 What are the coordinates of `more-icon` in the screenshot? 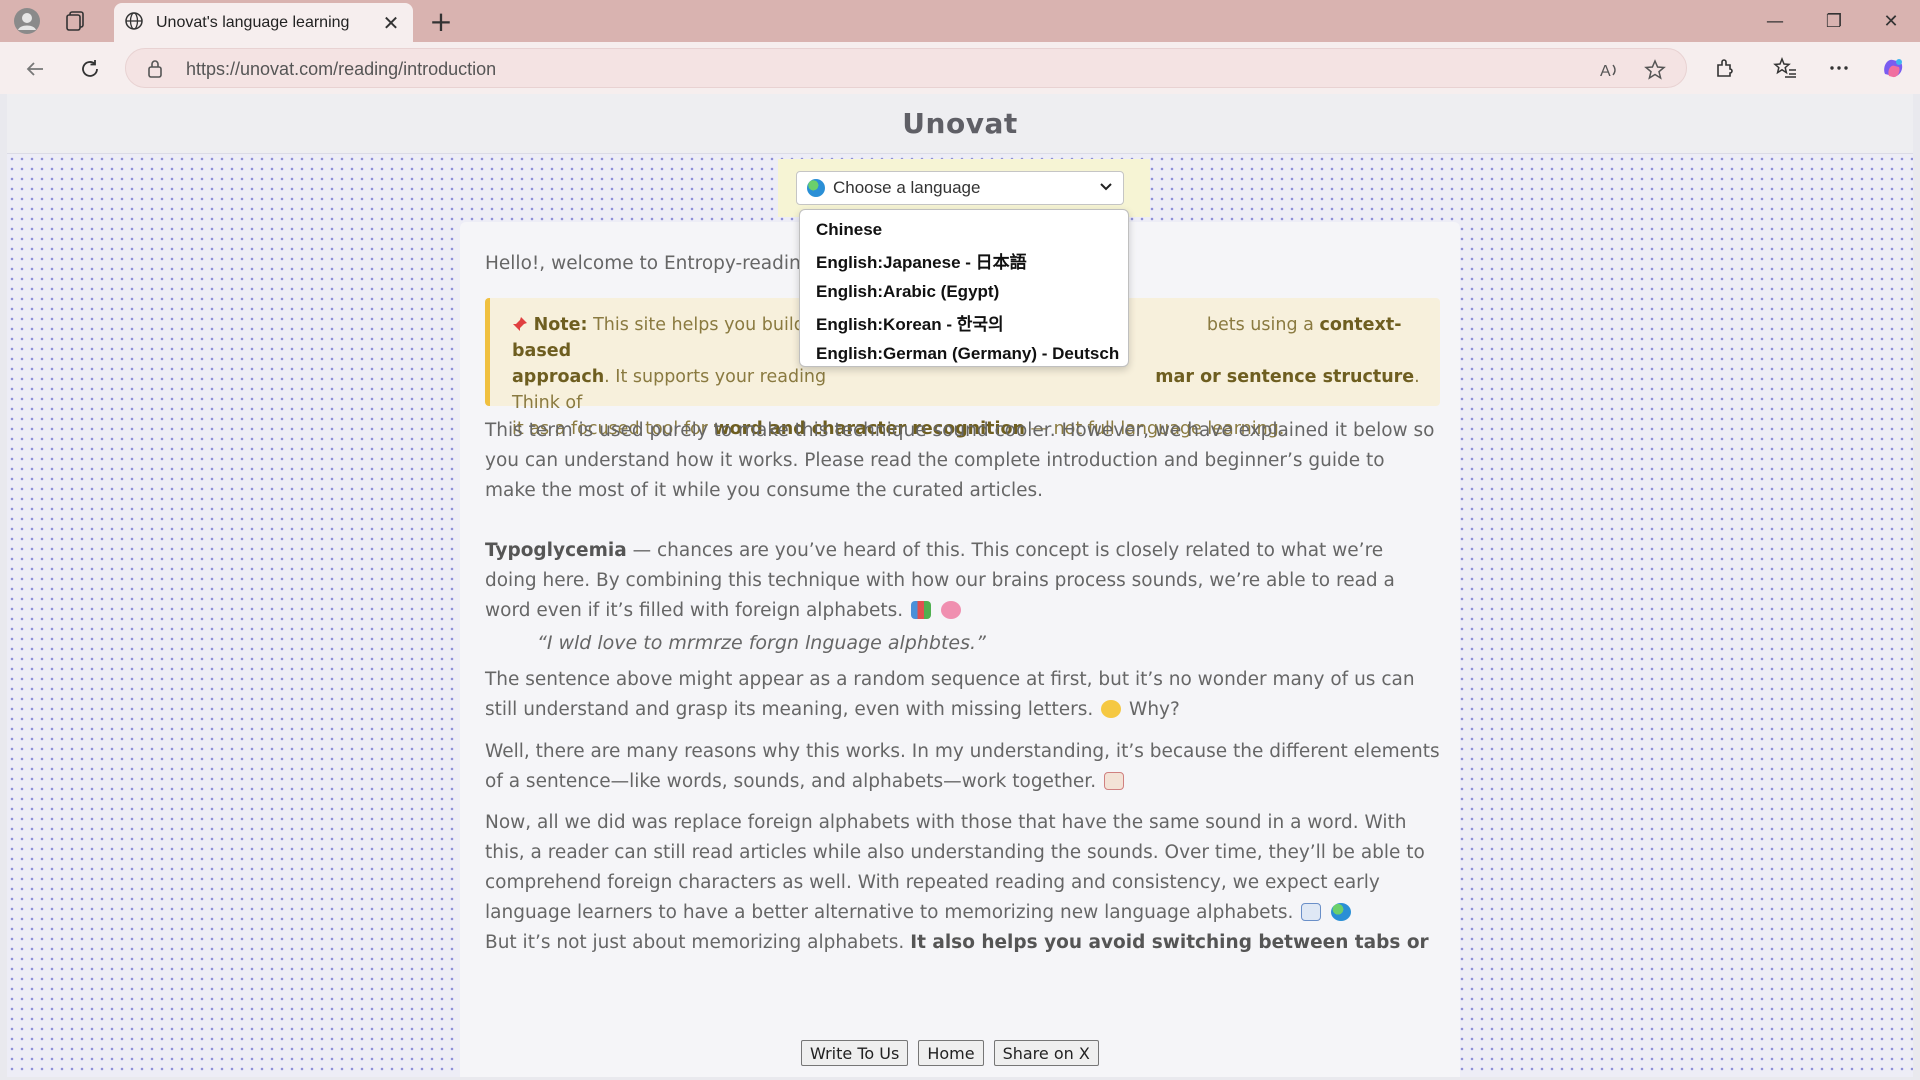 It's located at (1839, 68).